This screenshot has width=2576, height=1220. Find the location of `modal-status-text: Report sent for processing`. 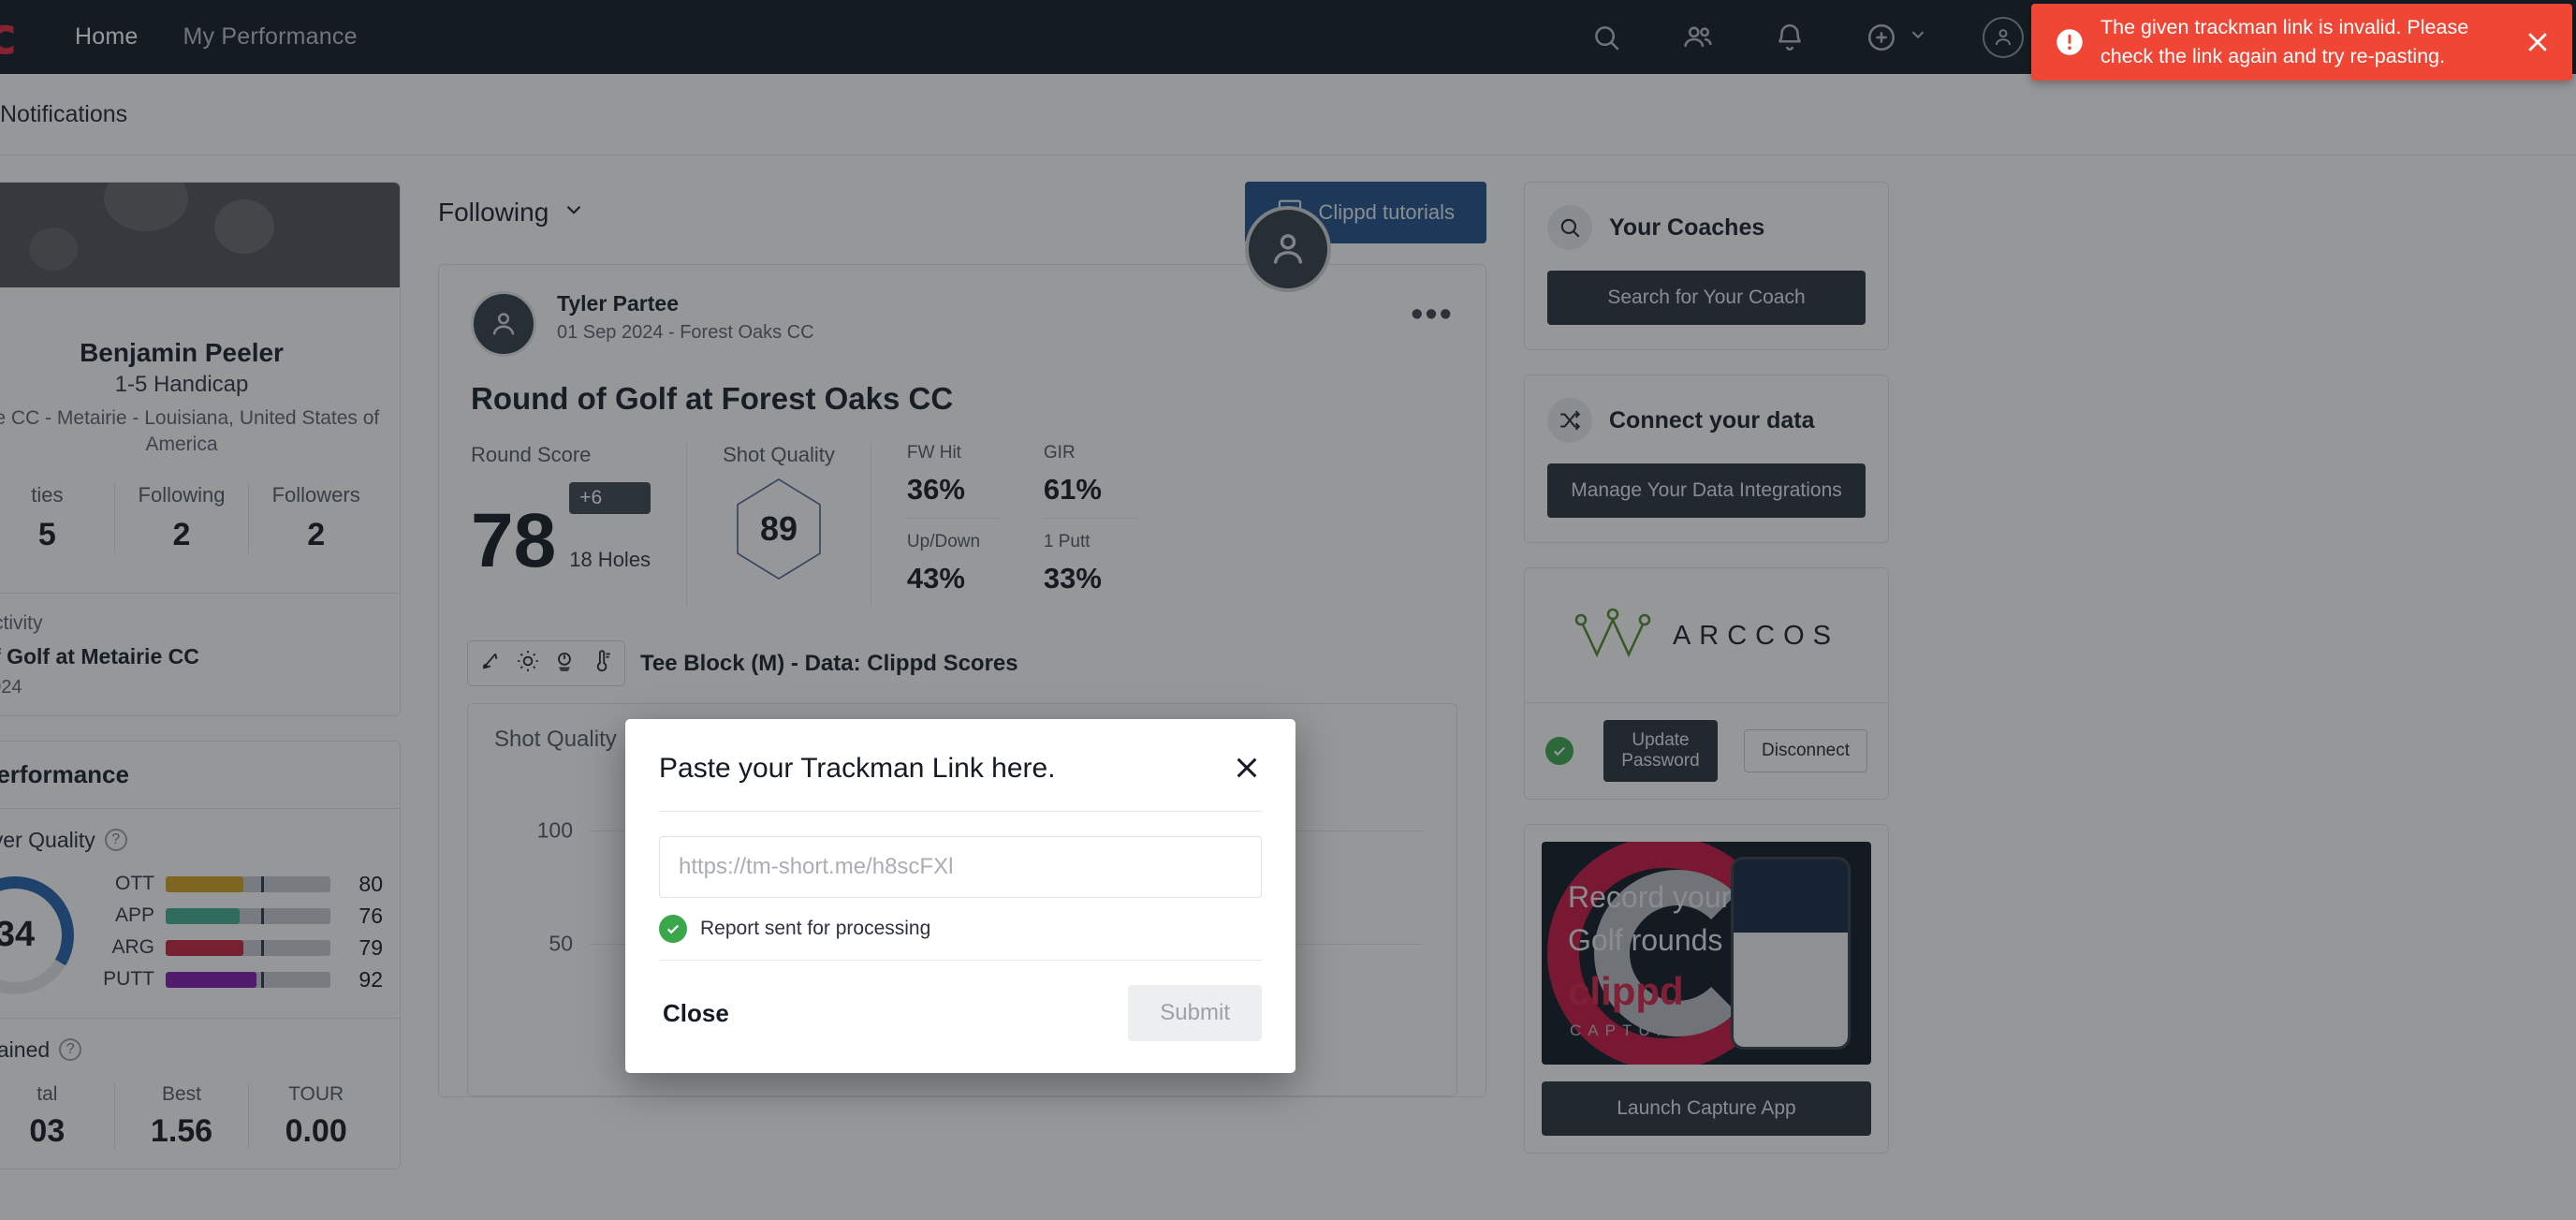

modal-status-text: Report sent for processing is located at coordinates (815, 928).